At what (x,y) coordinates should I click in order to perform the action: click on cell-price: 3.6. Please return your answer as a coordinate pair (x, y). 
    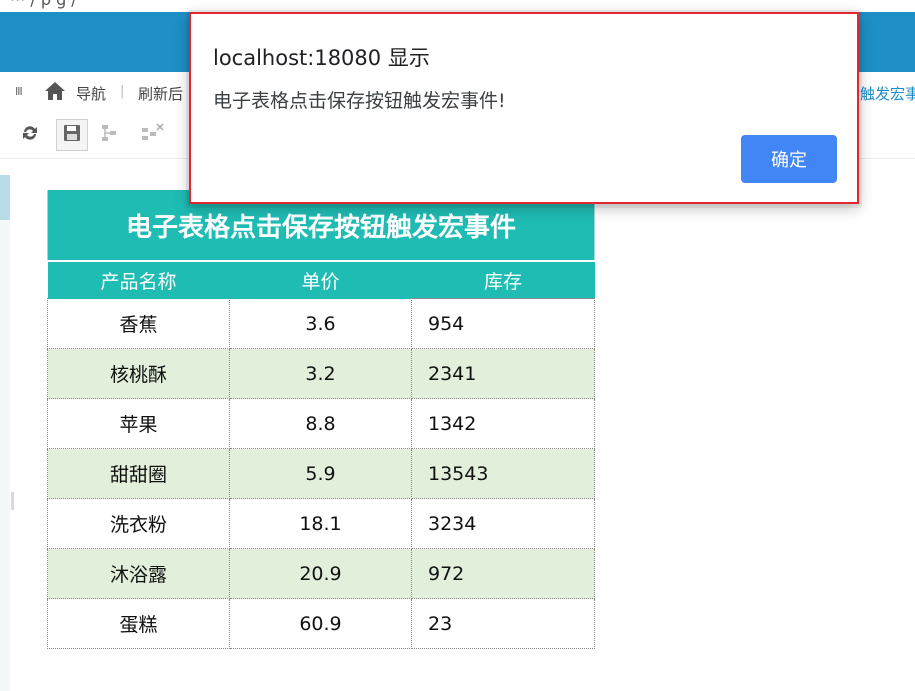
    Looking at the image, I should click on (320, 323).